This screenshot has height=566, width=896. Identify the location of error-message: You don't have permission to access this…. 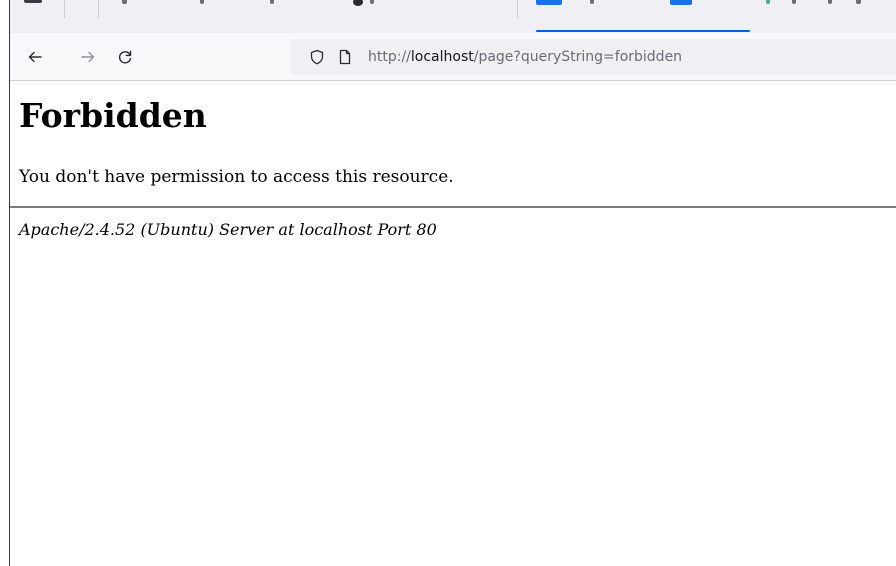
(236, 177).